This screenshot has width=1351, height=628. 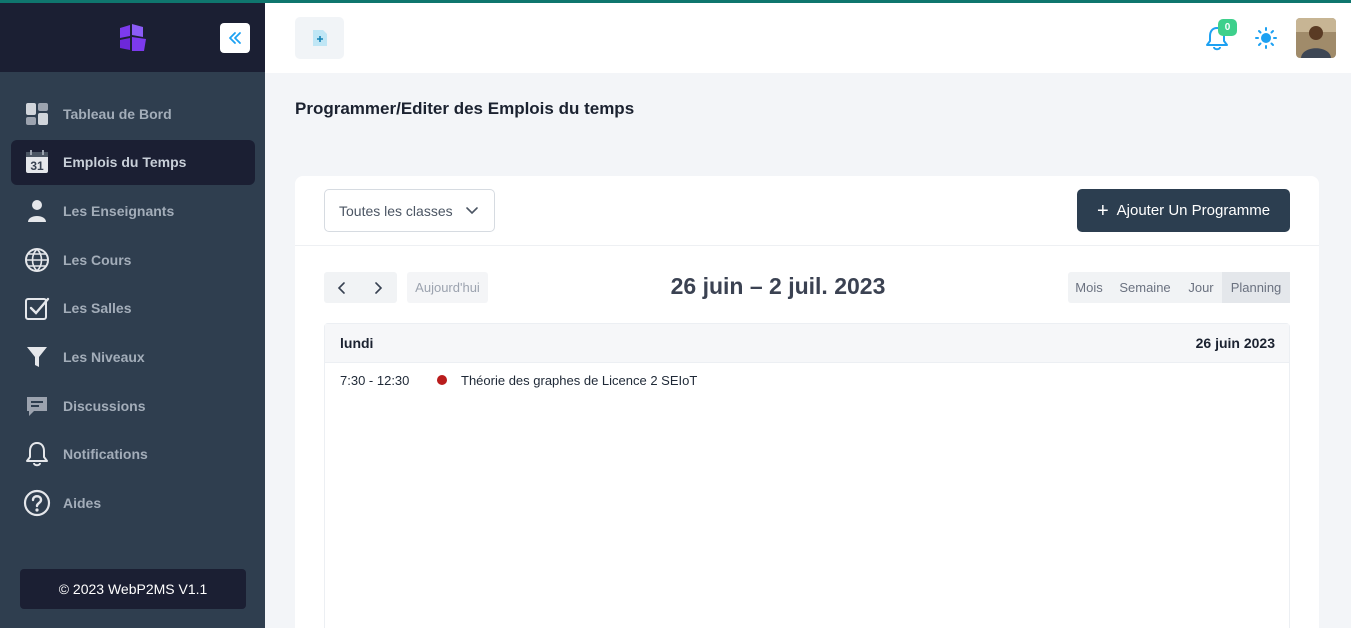 What do you see at coordinates (82, 503) in the screenshot?
I see `sidebar-item-label: Aides` at bounding box center [82, 503].